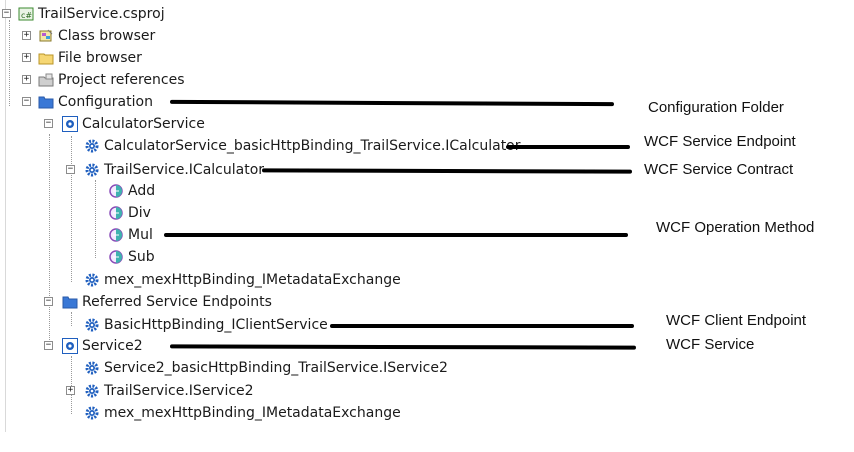  Describe the element at coordinates (121, 80) in the screenshot. I see `tree-node-label: Project references` at that location.